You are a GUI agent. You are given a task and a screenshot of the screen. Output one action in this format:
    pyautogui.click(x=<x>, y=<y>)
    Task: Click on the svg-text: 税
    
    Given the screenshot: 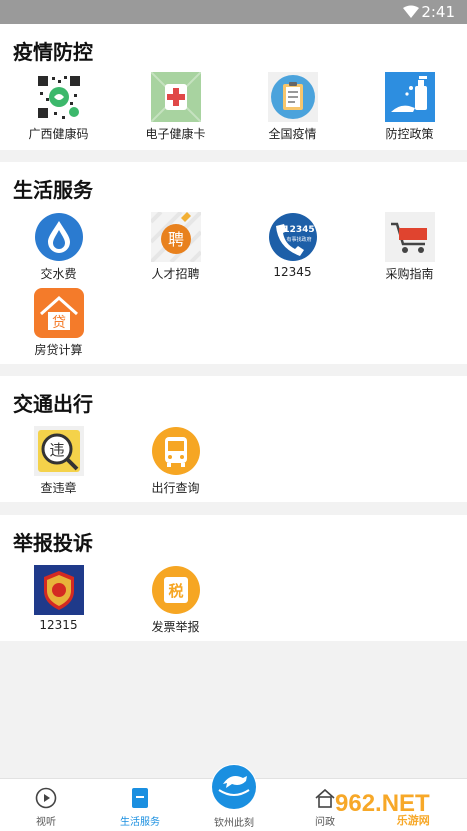 What is the action you would take?
    pyautogui.click(x=175, y=591)
    